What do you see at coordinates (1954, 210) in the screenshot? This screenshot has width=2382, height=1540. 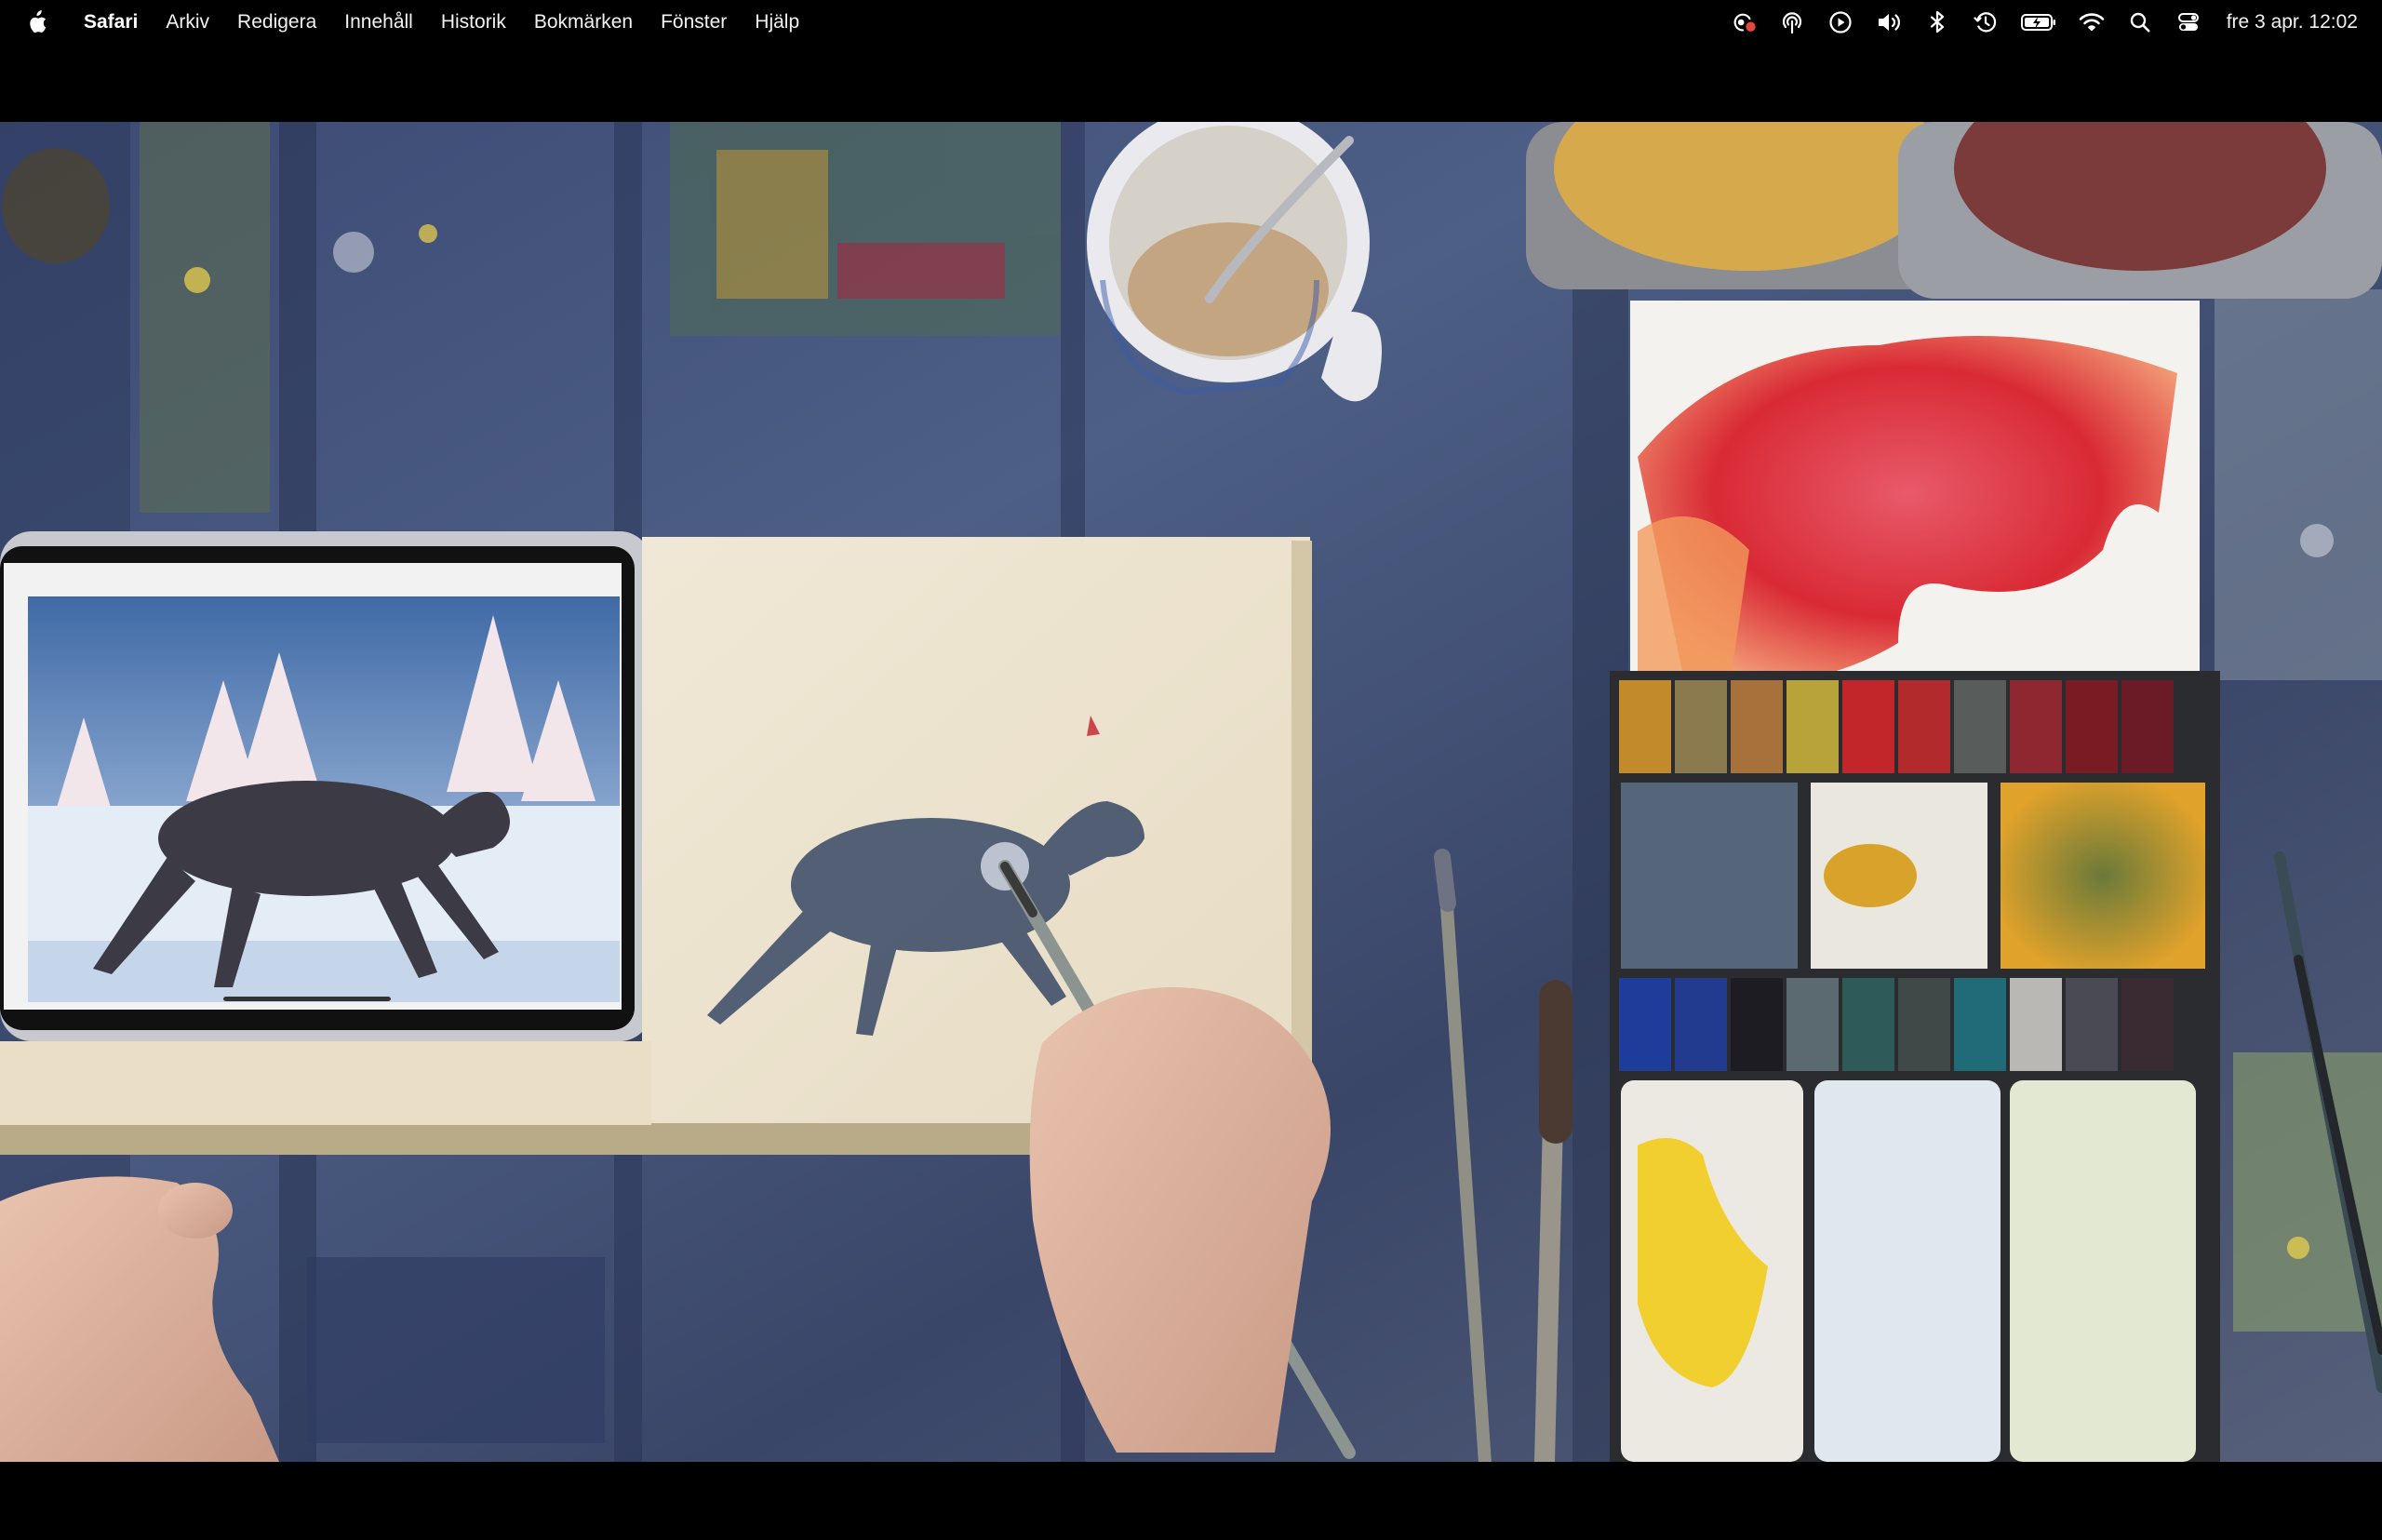 I see `water-tins` at bounding box center [1954, 210].